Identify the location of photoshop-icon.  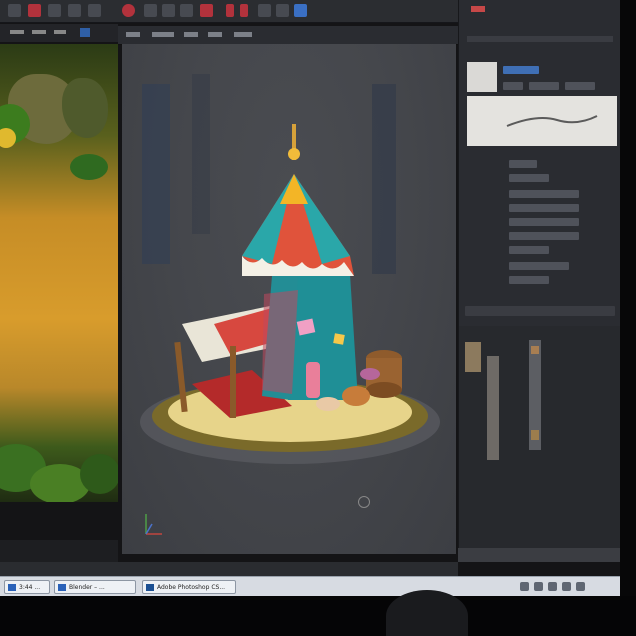
(150, 587).